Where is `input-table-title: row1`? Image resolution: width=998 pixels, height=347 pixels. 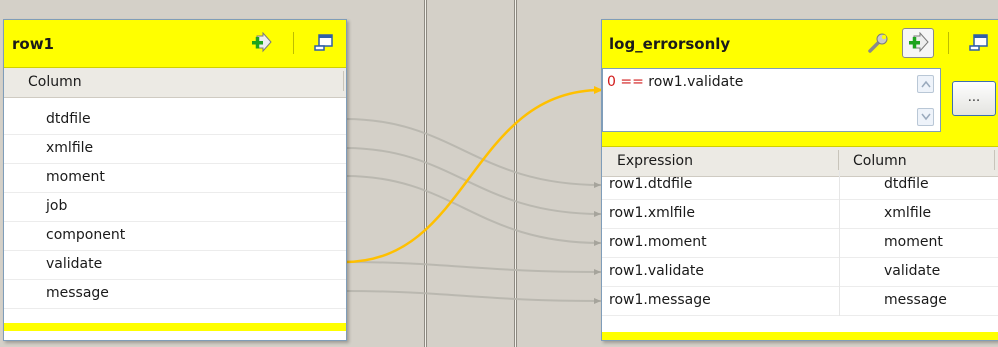
input-table-title: row1 is located at coordinates (33, 44).